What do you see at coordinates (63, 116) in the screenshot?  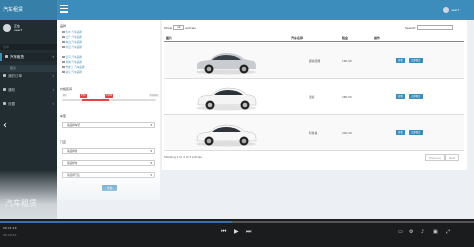 I see `type-filter-label: 车型` at bounding box center [63, 116].